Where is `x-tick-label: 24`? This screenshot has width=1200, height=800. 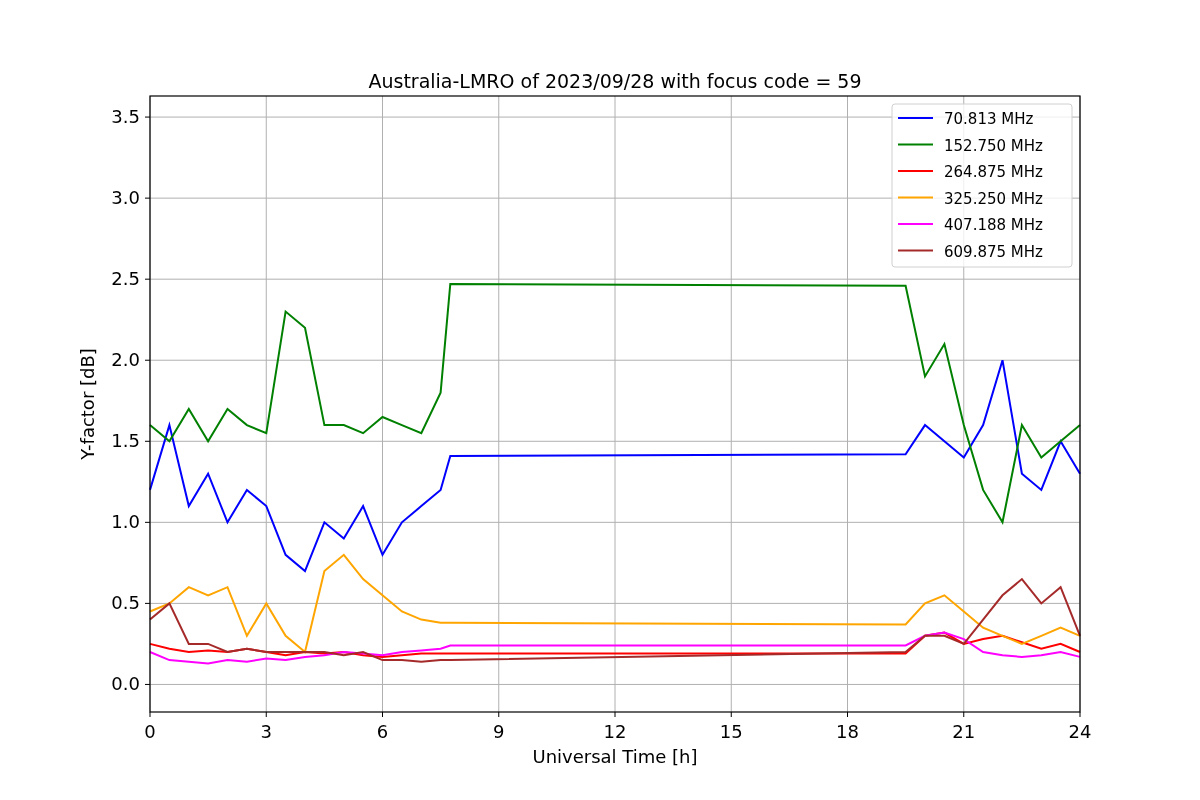 x-tick-label: 24 is located at coordinates (1080, 731).